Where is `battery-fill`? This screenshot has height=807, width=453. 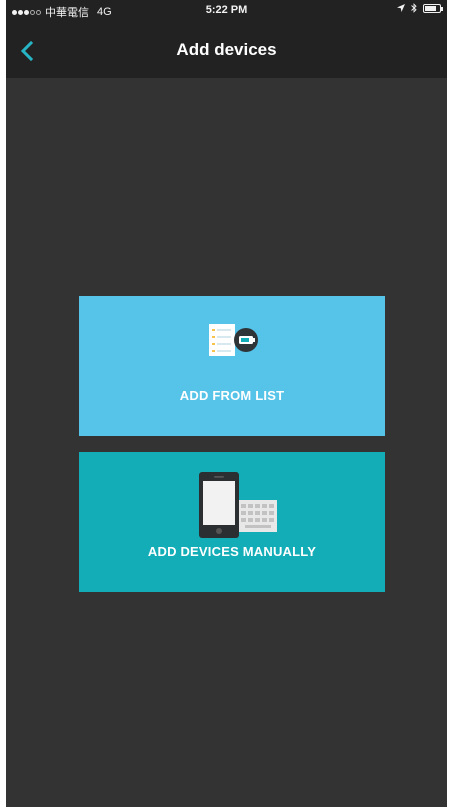 battery-fill is located at coordinates (431, 8).